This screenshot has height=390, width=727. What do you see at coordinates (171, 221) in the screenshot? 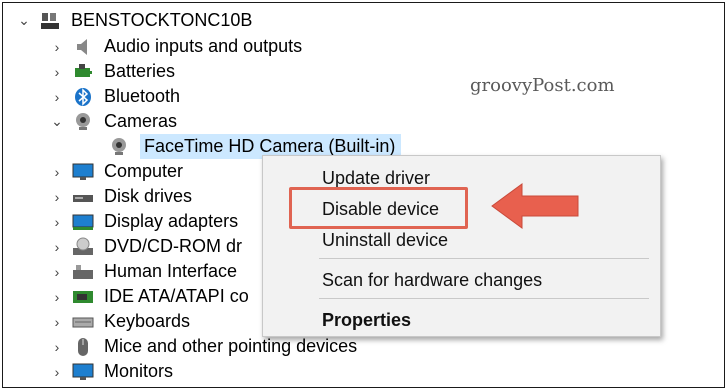
I see `tree-item-label: Display adapters` at bounding box center [171, 221].